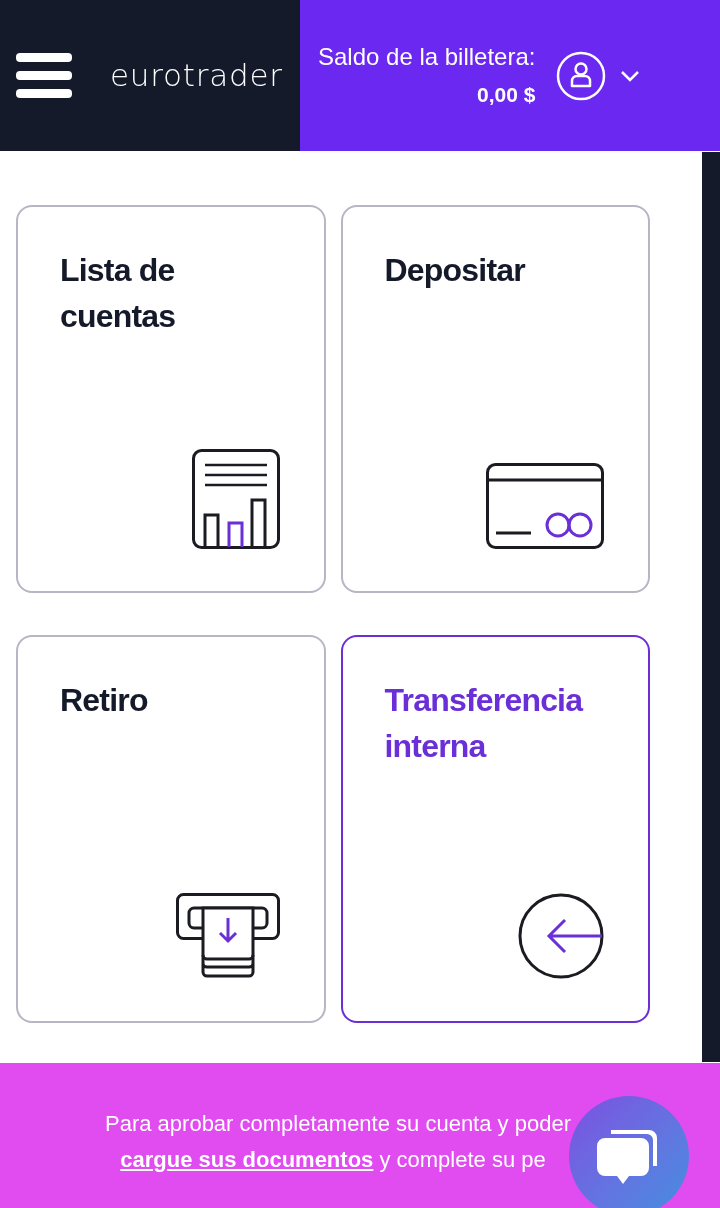 The height and width of the screenshot is (1208, 720). Describe the element at coordinates (462, 1159) in the screenshot. I see `notice-text-continuation: y complete su pe` at that location.